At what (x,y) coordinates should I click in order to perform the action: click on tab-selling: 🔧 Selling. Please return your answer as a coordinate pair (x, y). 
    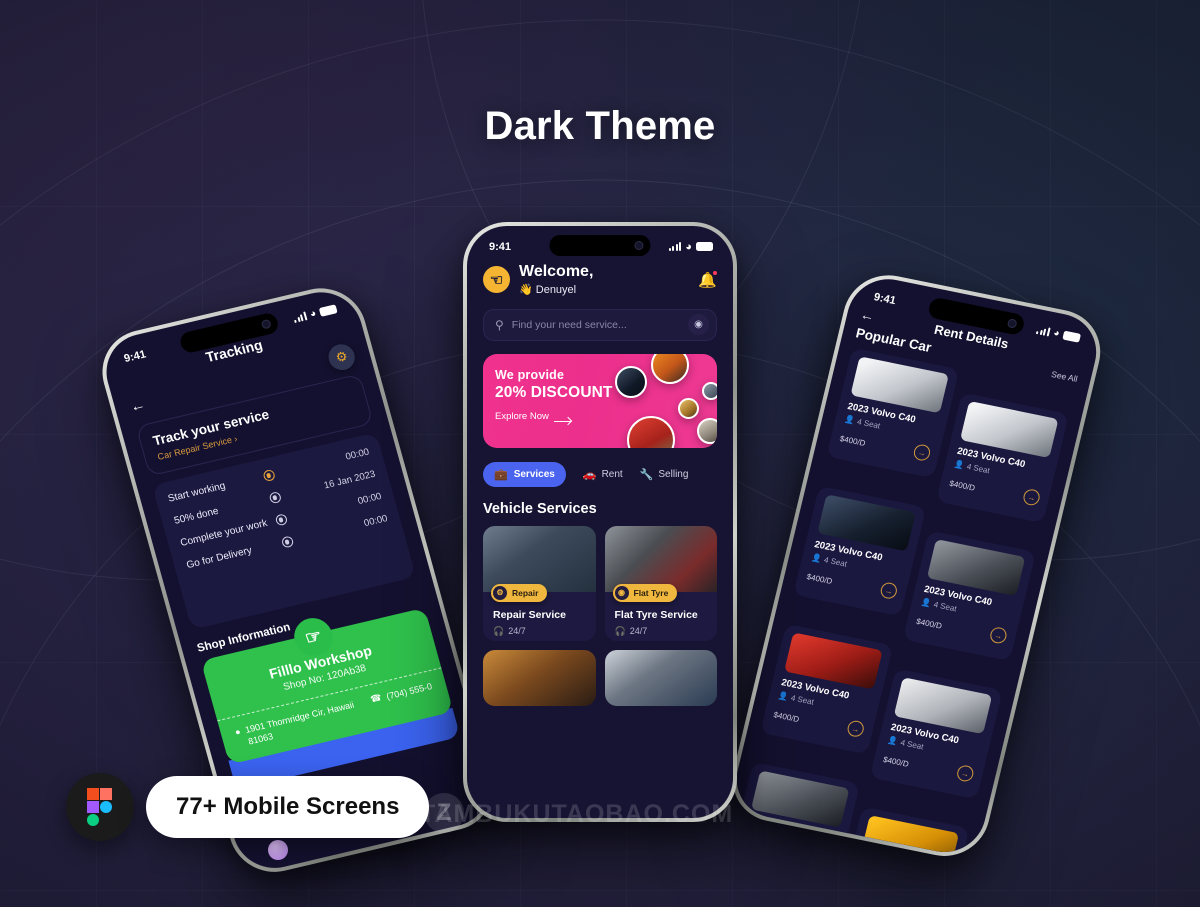
    Looking at the image, I should click on (664, 474).